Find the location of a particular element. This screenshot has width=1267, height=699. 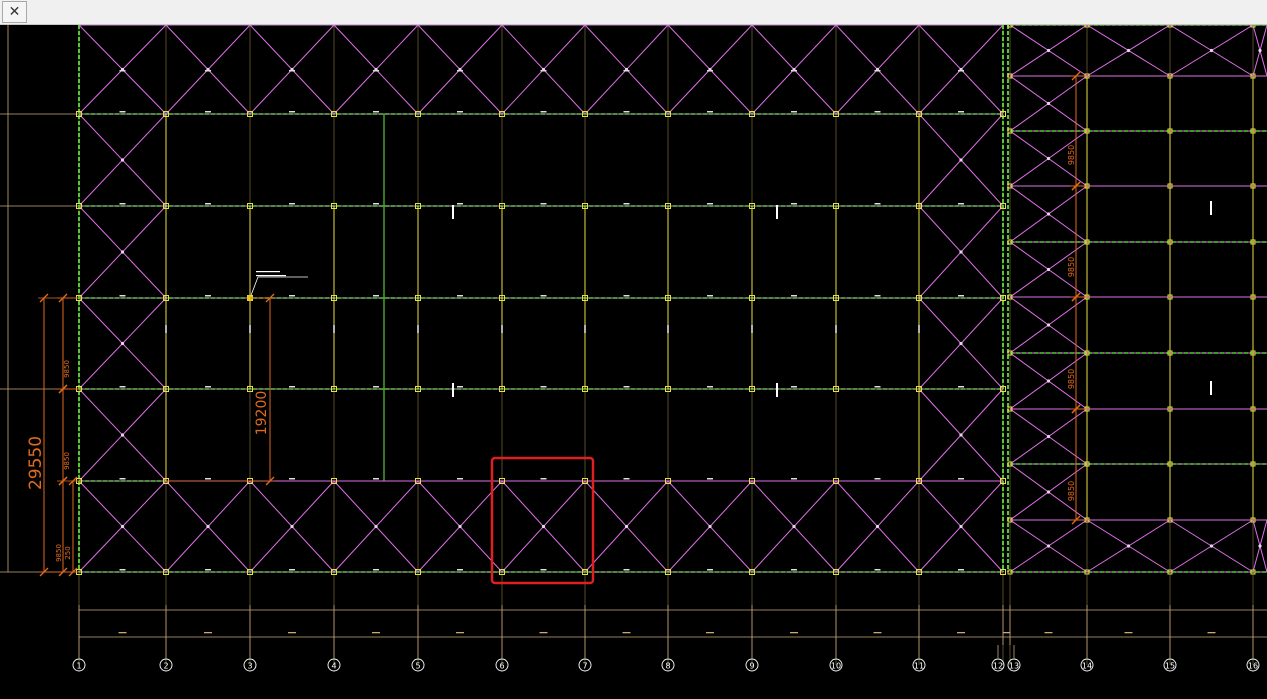

axis-label: 2 is located at coordinates (165, 666).